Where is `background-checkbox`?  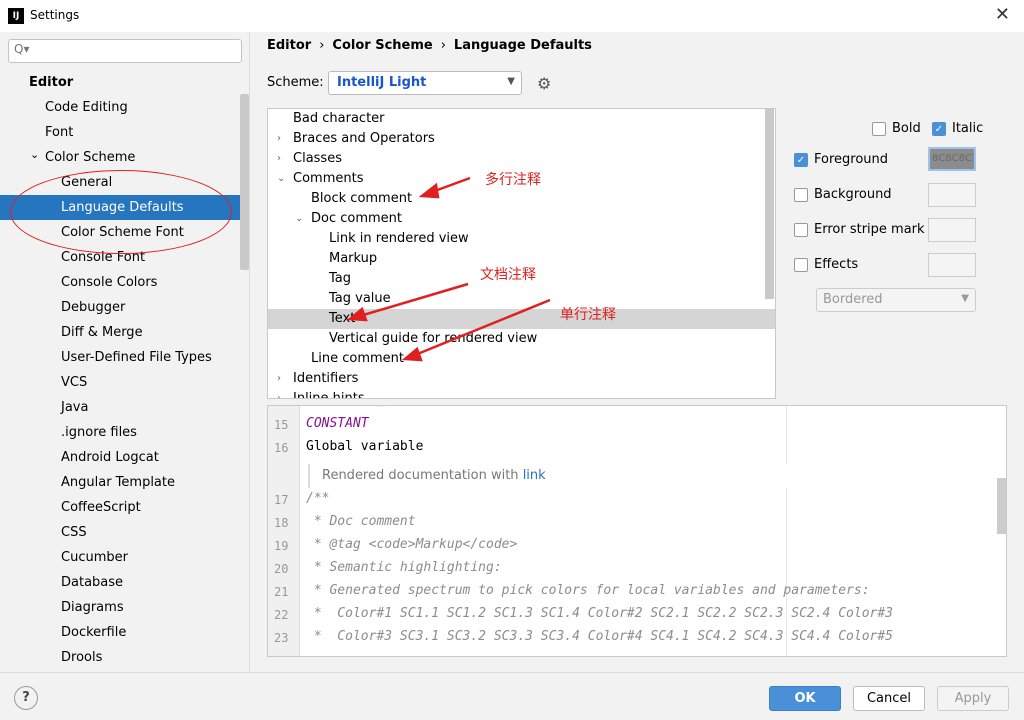 background-checkbox is located at coordinates (801, 195).